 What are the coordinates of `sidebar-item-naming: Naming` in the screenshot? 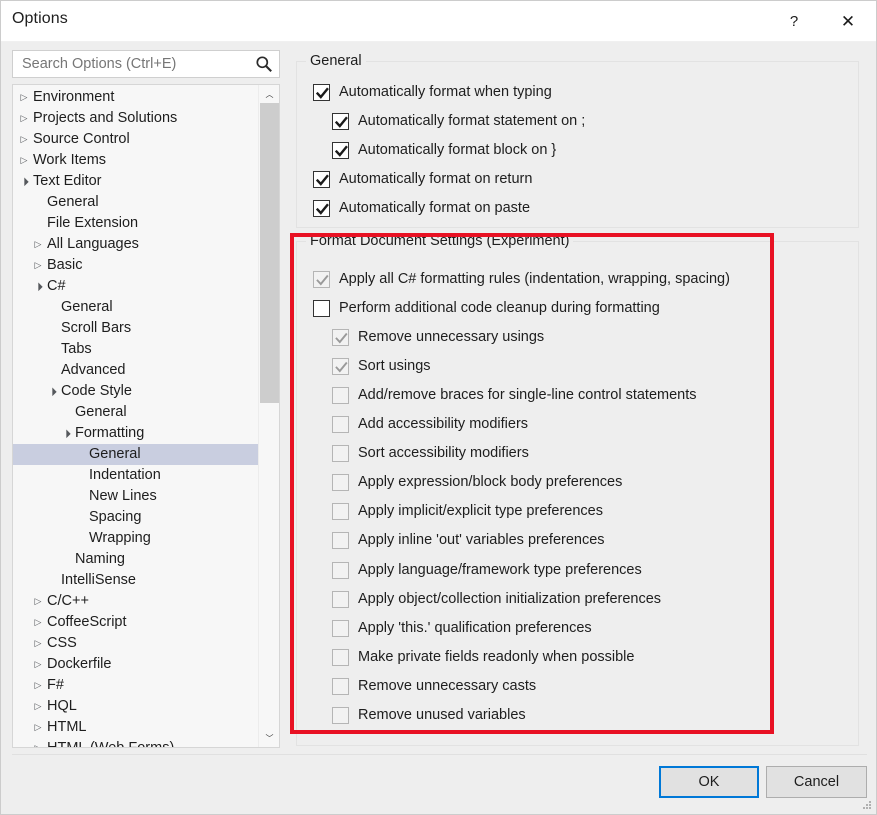 It's located at (135, 559).